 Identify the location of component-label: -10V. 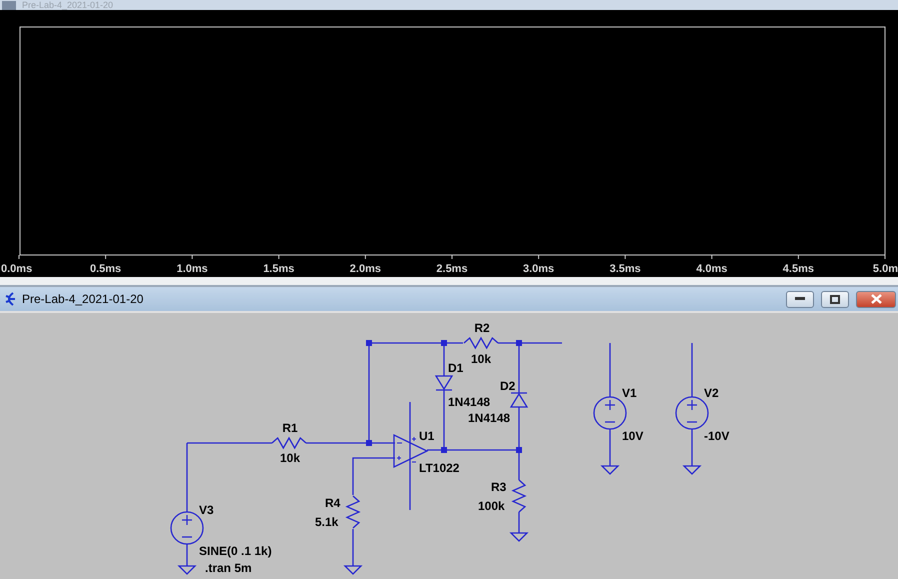
(717, 436).